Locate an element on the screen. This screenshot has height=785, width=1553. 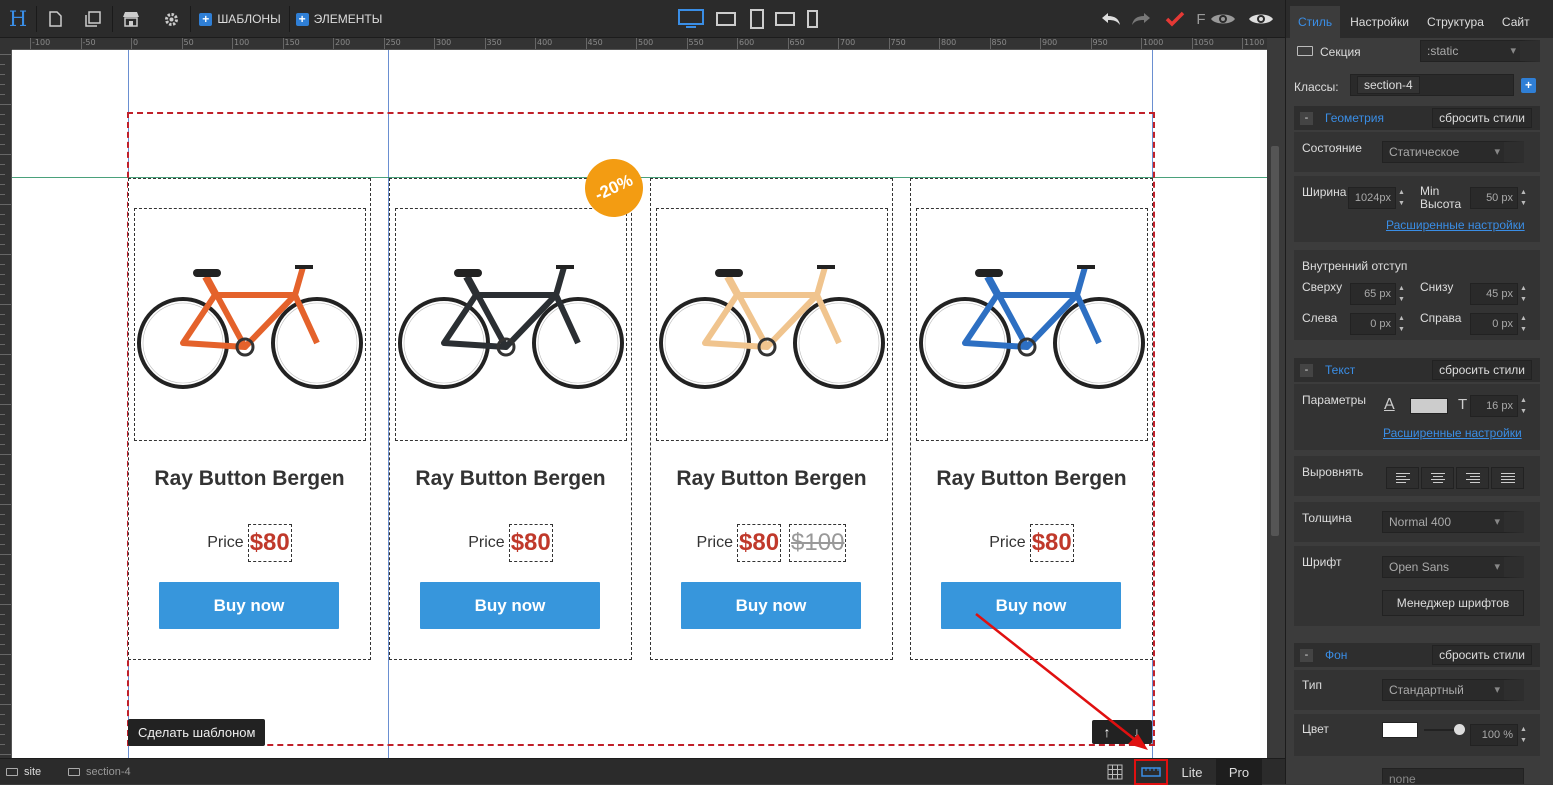
move-up-icon: ↑ is located at coordinates (1107, 732).